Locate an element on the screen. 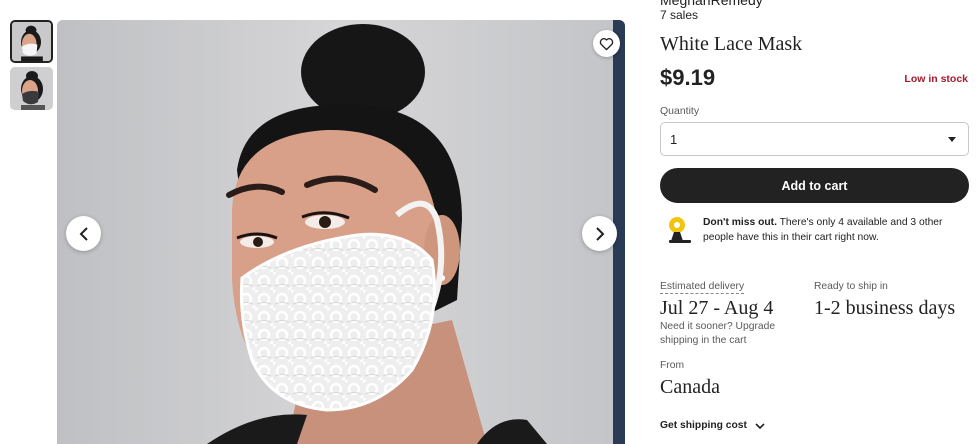  shipping-cost-label: Get shipping cost is located at coordinates (703, 425).